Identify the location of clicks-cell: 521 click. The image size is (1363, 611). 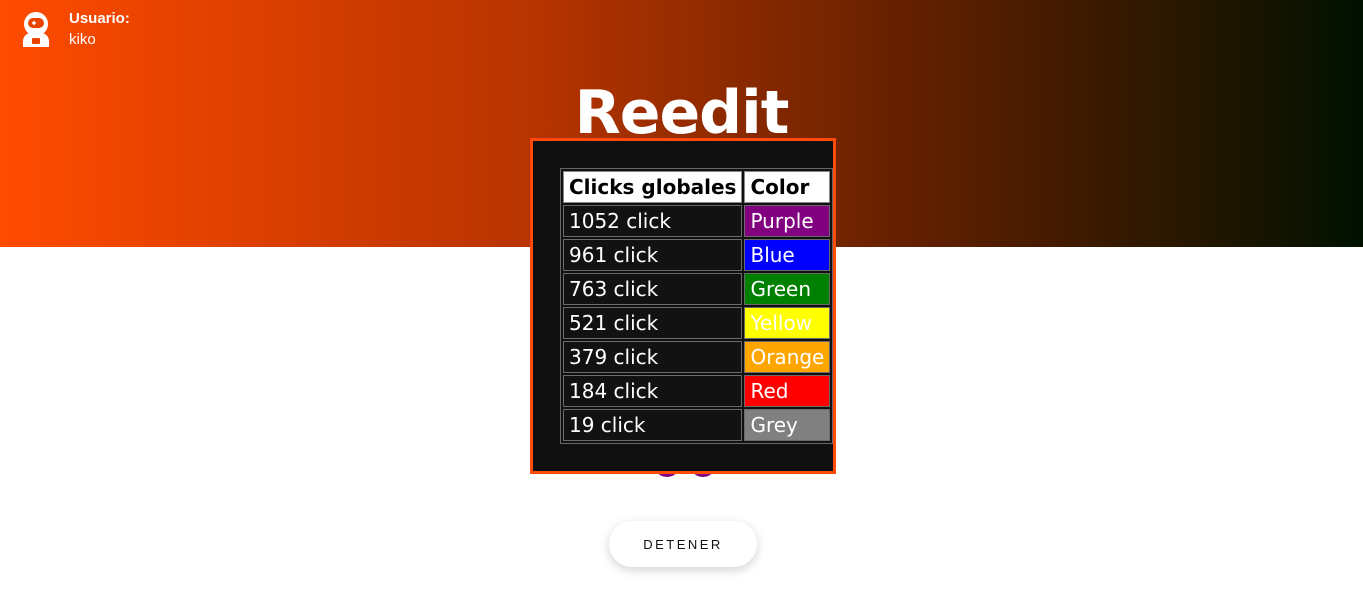
(653, 323).